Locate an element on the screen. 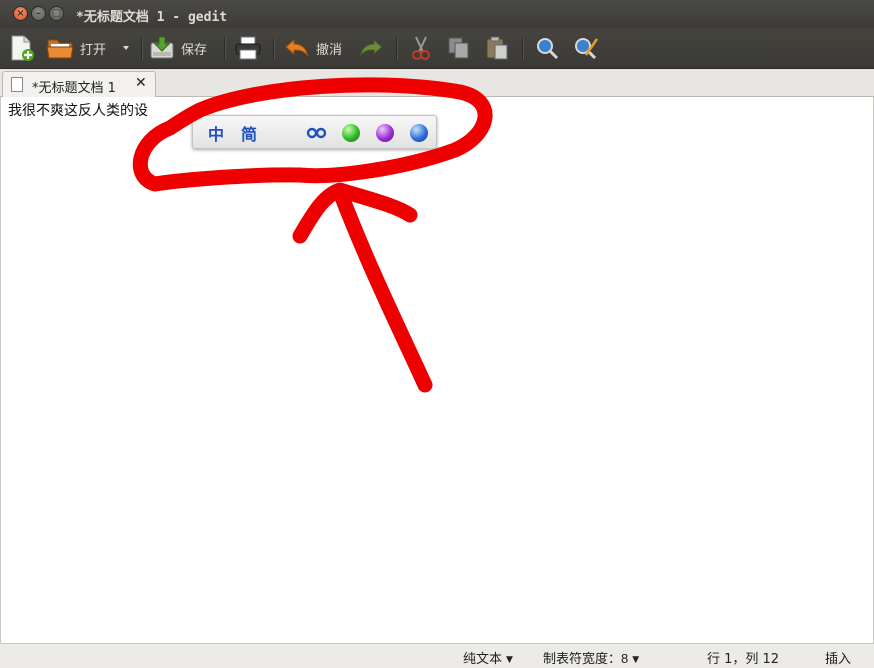  ime-chinese-mode-button: 中 is located at coordinates (216, 133).